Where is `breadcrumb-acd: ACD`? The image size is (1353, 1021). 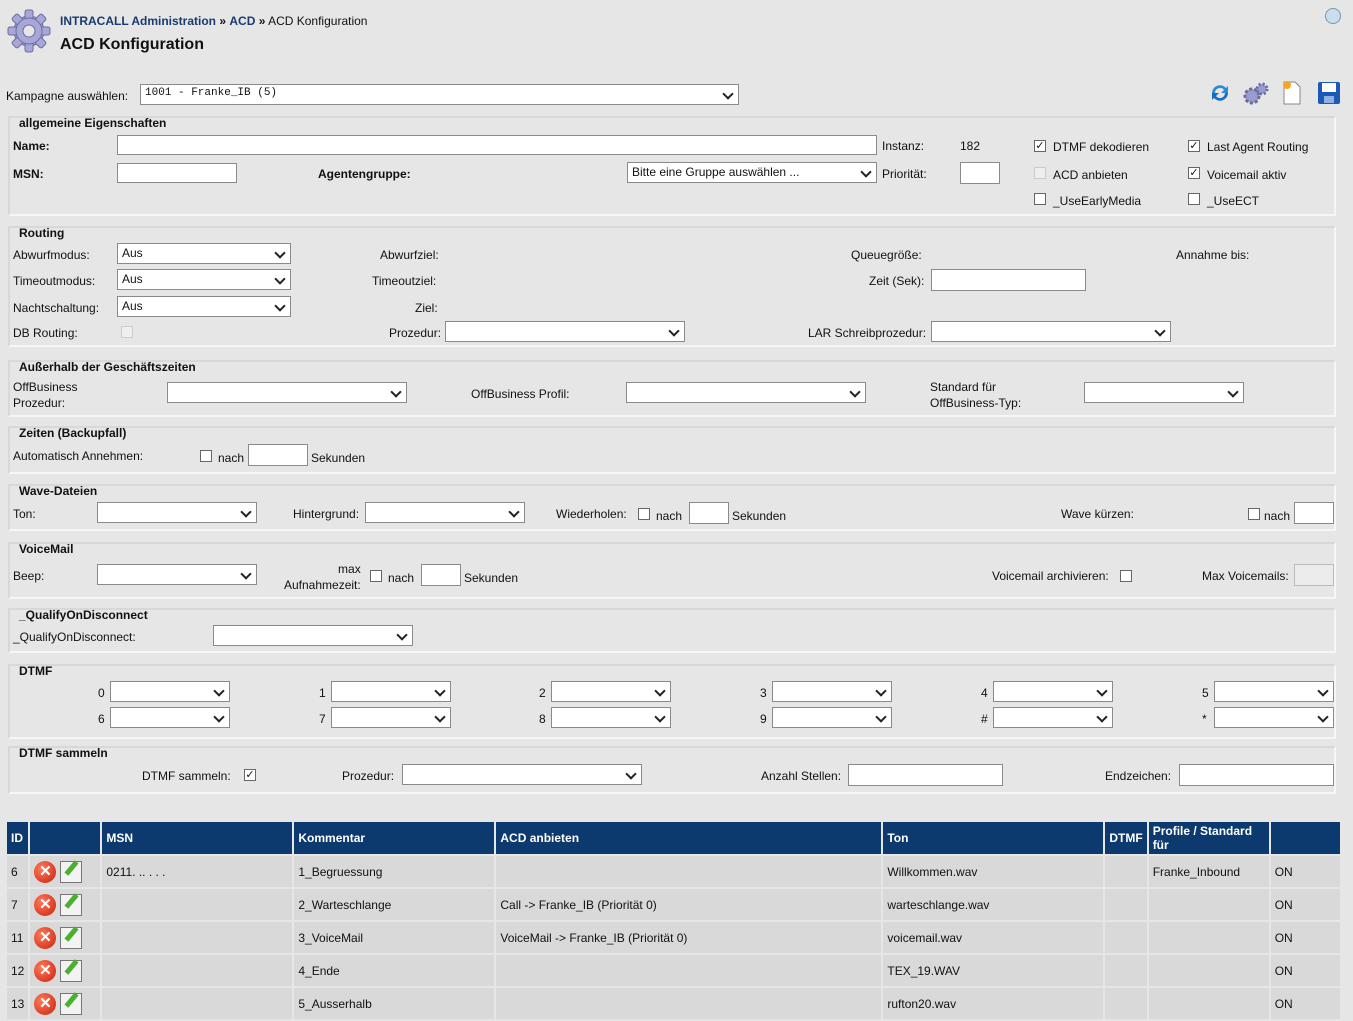
breadcrumb-acd: ACD is located at coordinates (242, 21).